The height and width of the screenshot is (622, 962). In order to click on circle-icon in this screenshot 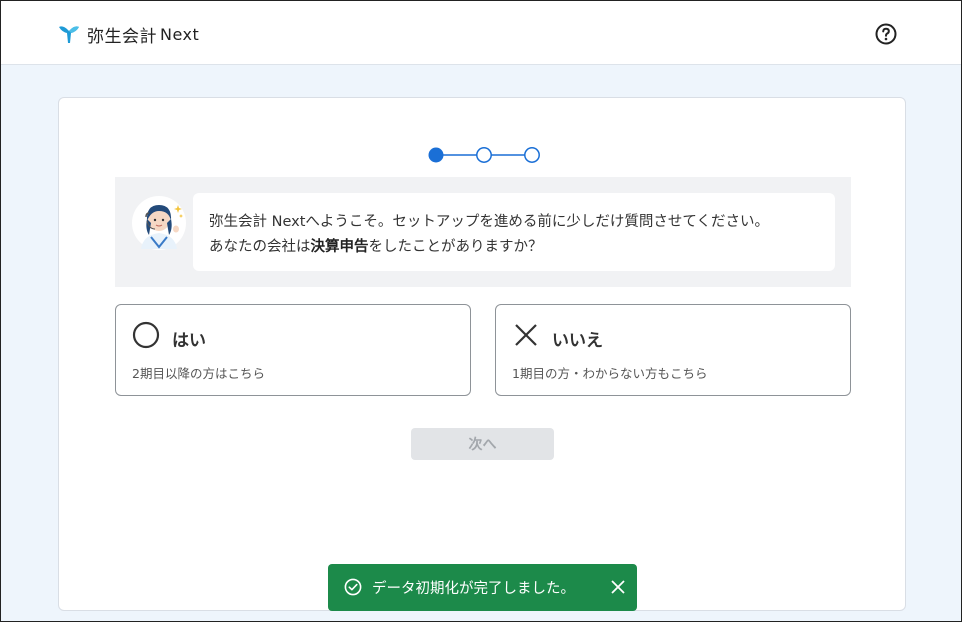, I will do `click(146, 335)`.